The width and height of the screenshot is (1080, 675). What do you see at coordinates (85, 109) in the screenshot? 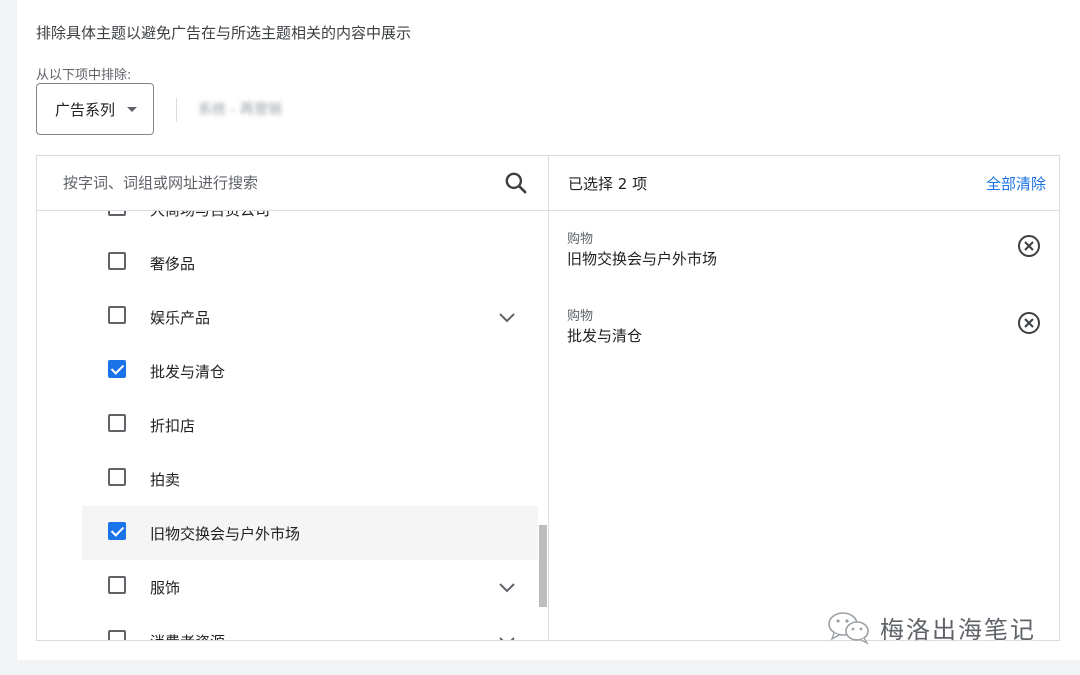
I see `level-dropdown-value: 广告系列` at bounding box center [85, 109].